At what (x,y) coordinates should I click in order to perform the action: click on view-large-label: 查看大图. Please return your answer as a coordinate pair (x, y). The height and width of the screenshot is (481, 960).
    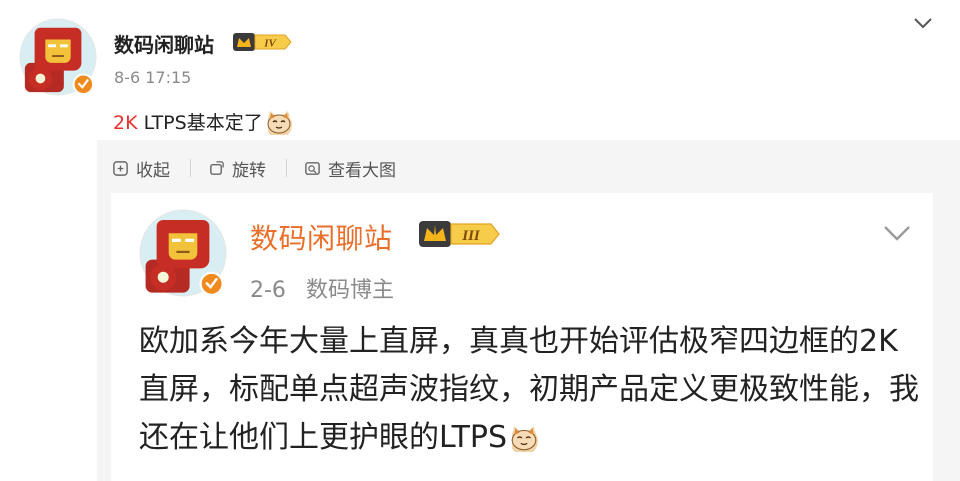
    Looking at the image, I should click on (362, 171).